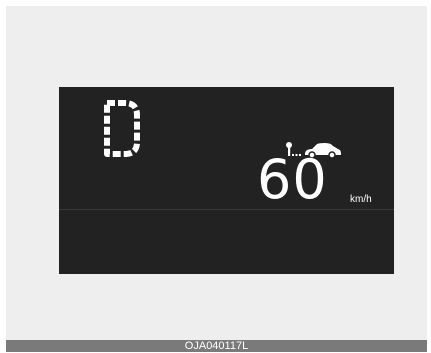 The width and height of the screenshot is (431, 353). I want to click on display-divider, so click(226, 209).